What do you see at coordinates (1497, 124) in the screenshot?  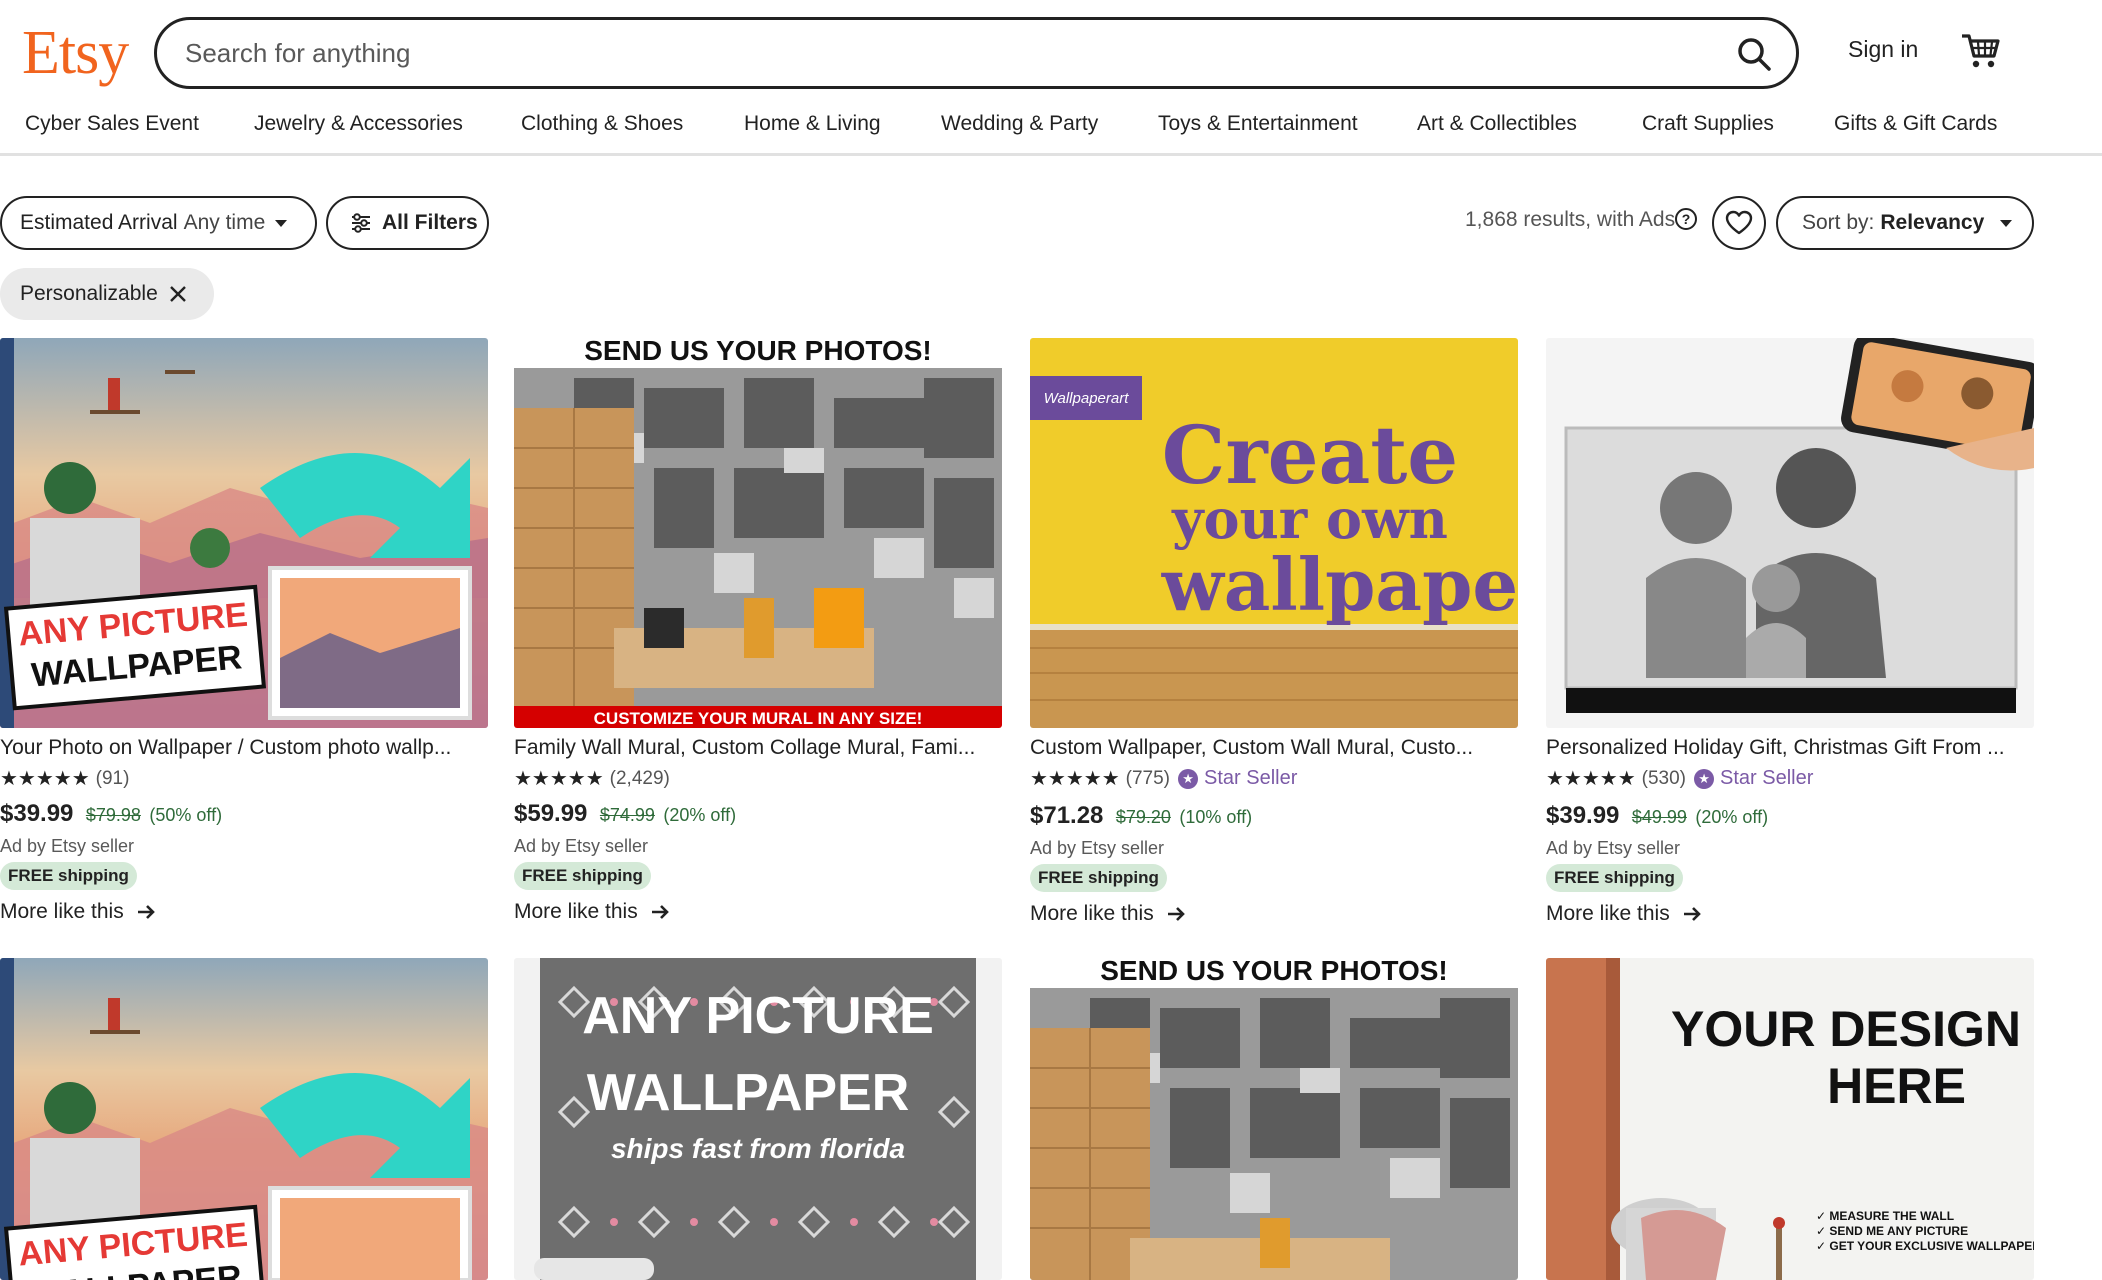 I see `nav-art-collectibles: Art & Collectibles` at bounding box center [1497, 124].